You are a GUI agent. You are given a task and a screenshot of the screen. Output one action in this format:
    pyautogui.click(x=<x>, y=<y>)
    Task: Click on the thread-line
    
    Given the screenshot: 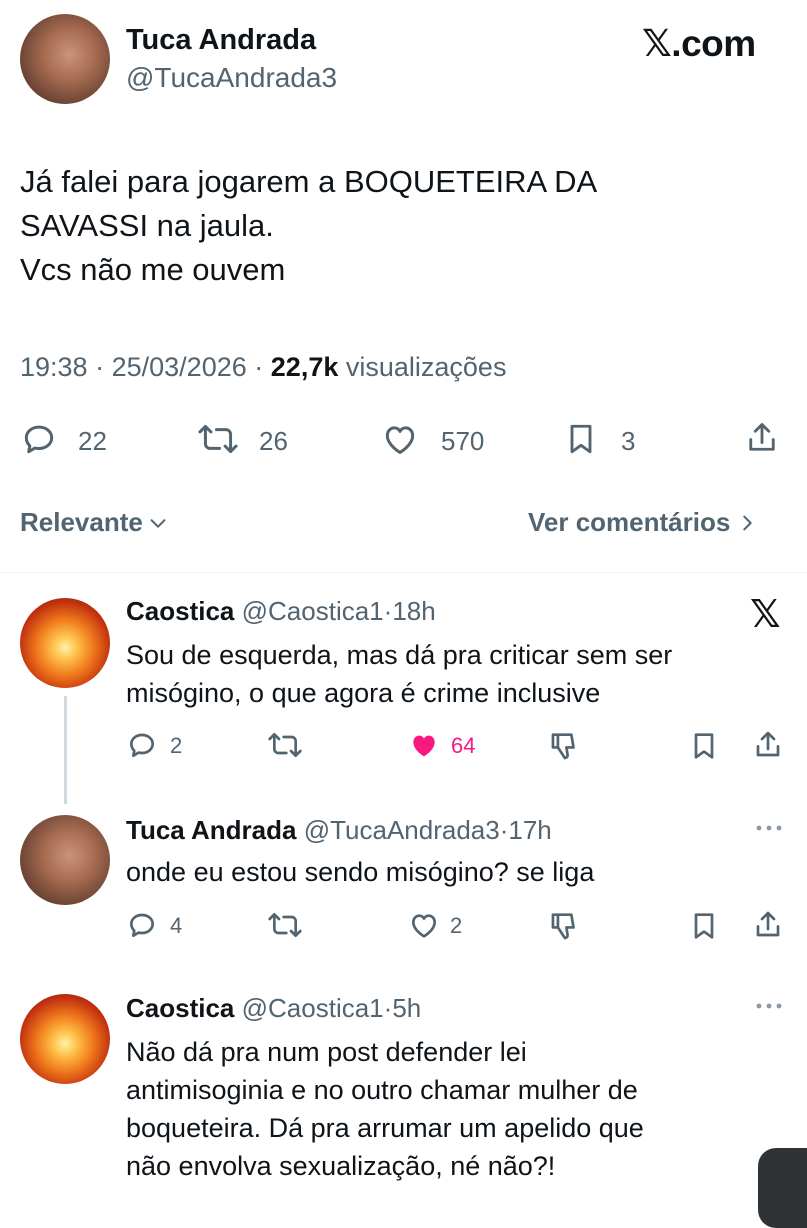 What is the action you would take?
    pyautogui.click(x=65, y=750)
    